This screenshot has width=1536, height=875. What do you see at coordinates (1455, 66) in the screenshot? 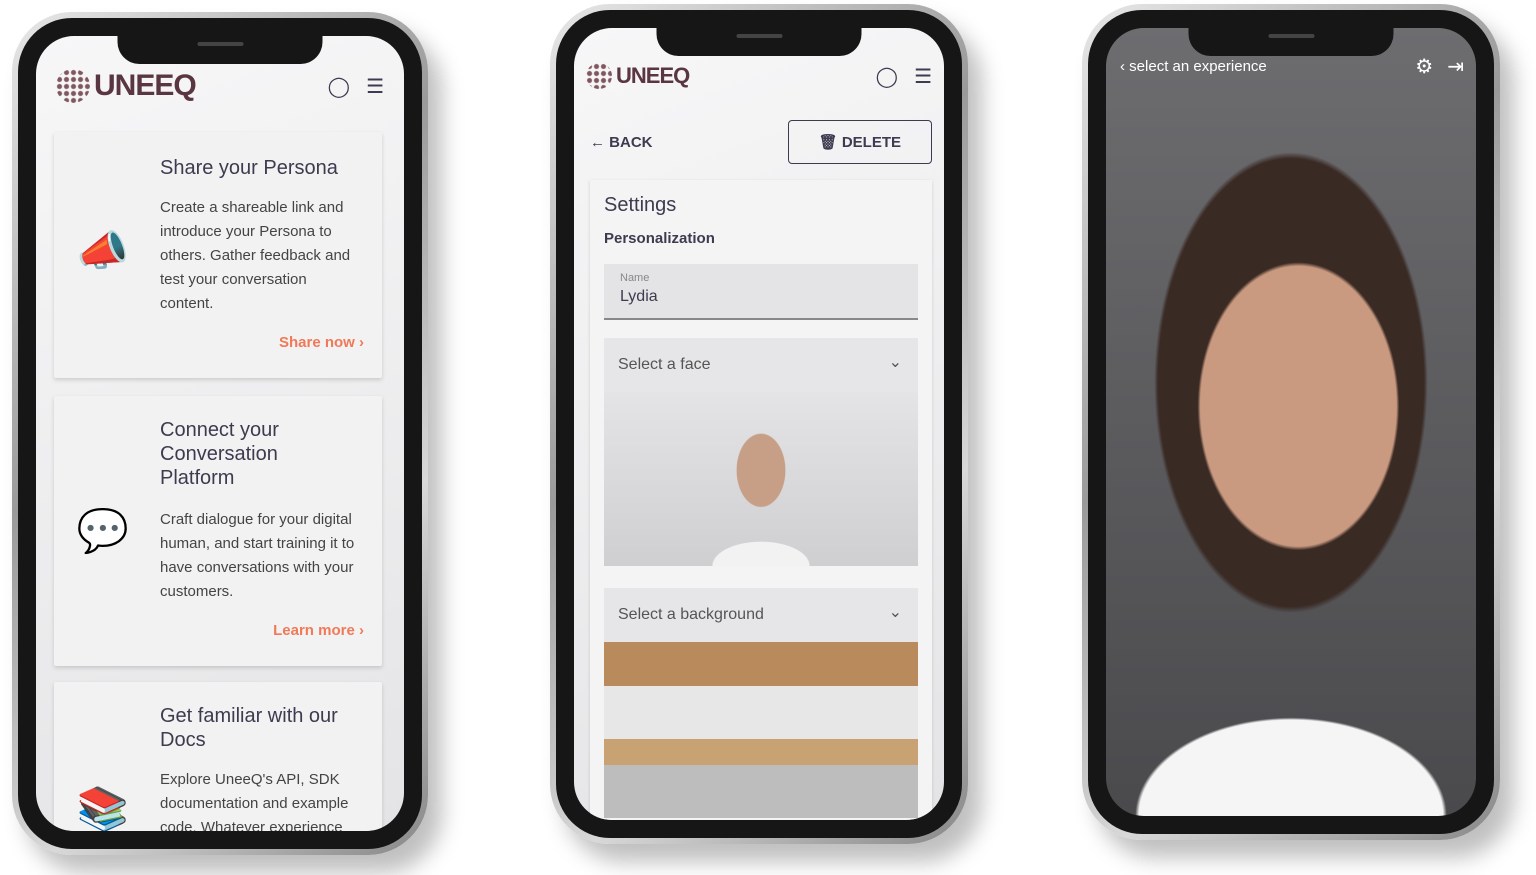
I see `exit-icon: ⇥` at bounding box center [1455, 66].